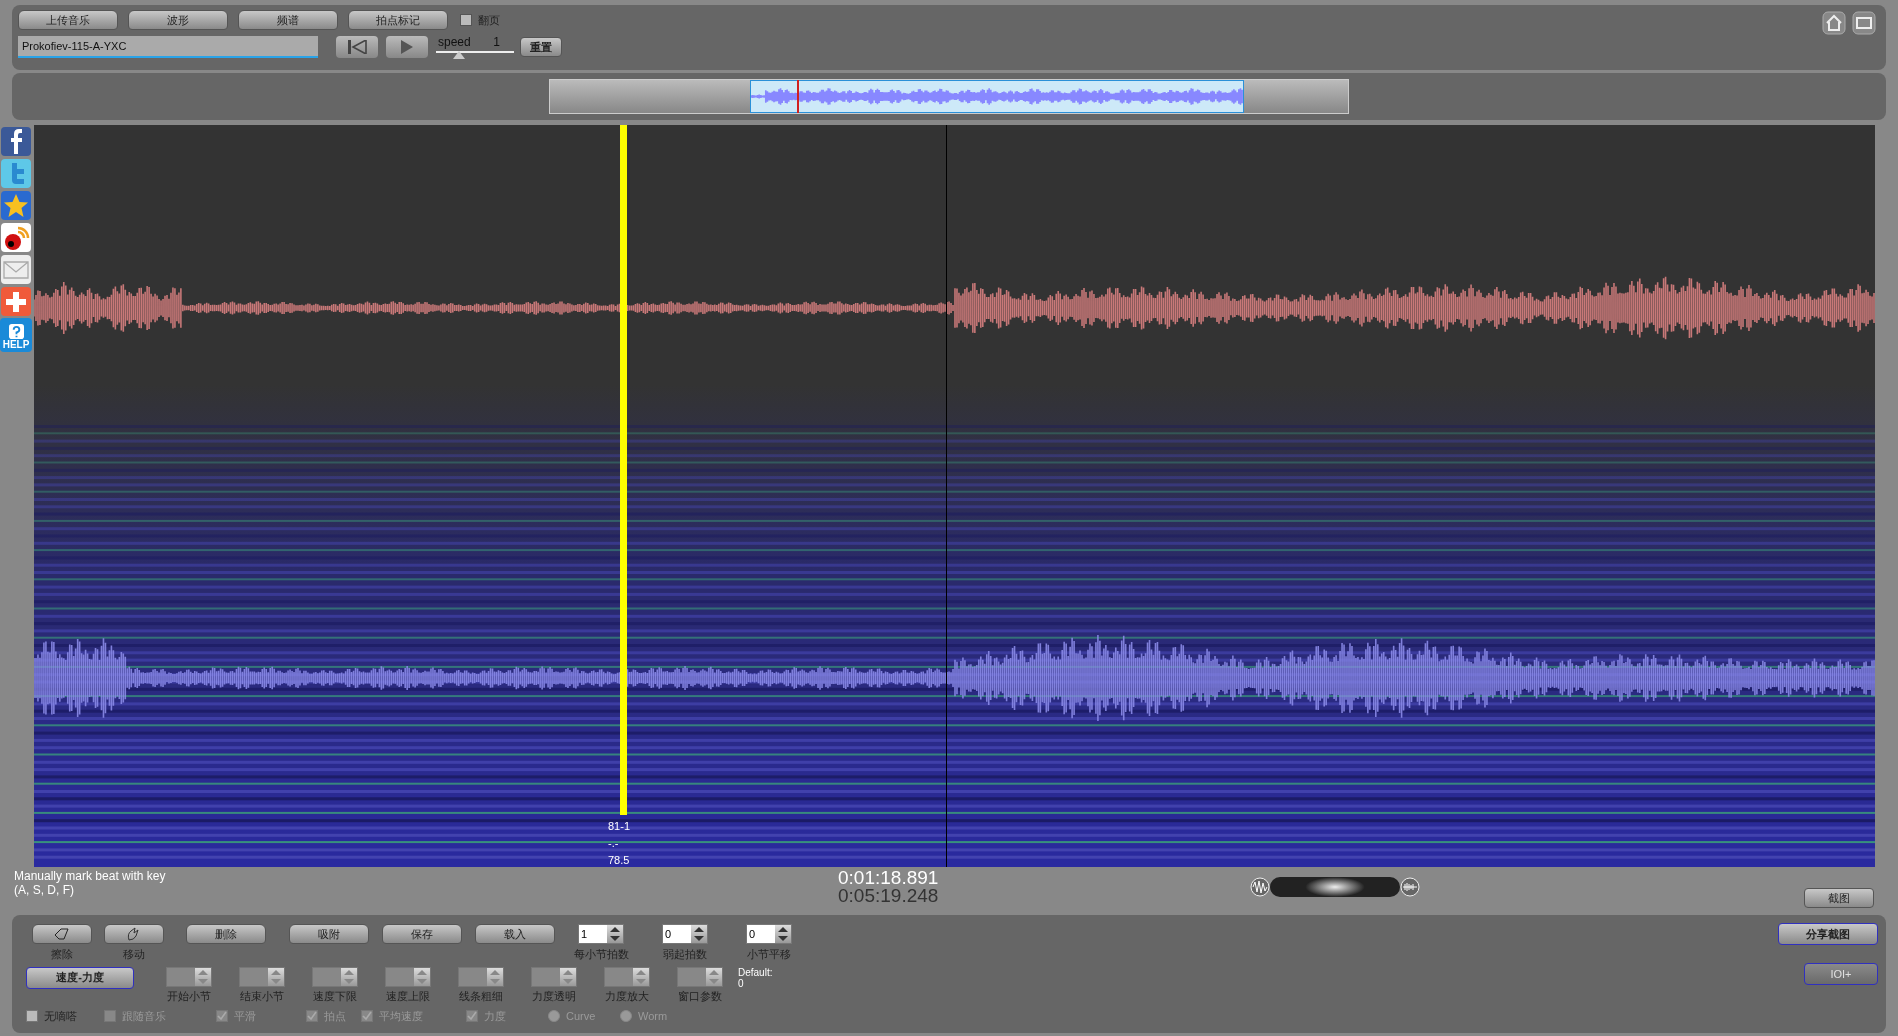 The image size is (1898, 1036). Describe the element at coordinates (475, 54) in the screenshot. I see `speed-slider` at that location.